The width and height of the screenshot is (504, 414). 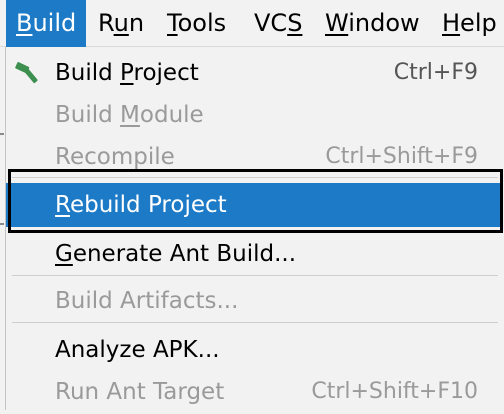 What do you see at coordinates (295, 23) in the screenshot?
I see `menu-vcs-mnemonic: S` at bounding box center [295, 23].